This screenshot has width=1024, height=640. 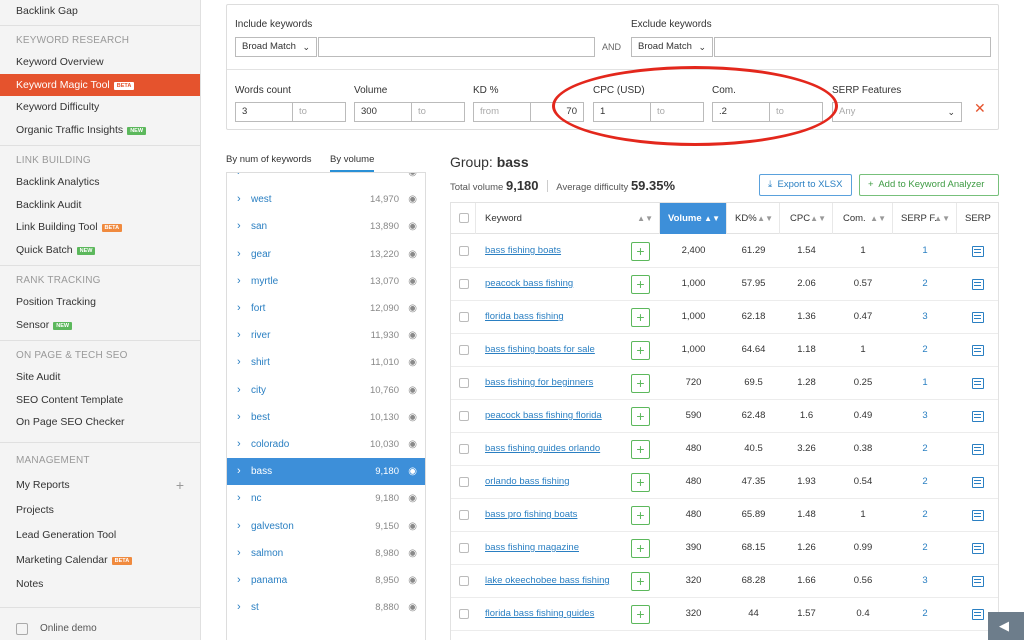 I want to click on sidebar-item-my-reports: My Reports +, so click(x=100, y=485).